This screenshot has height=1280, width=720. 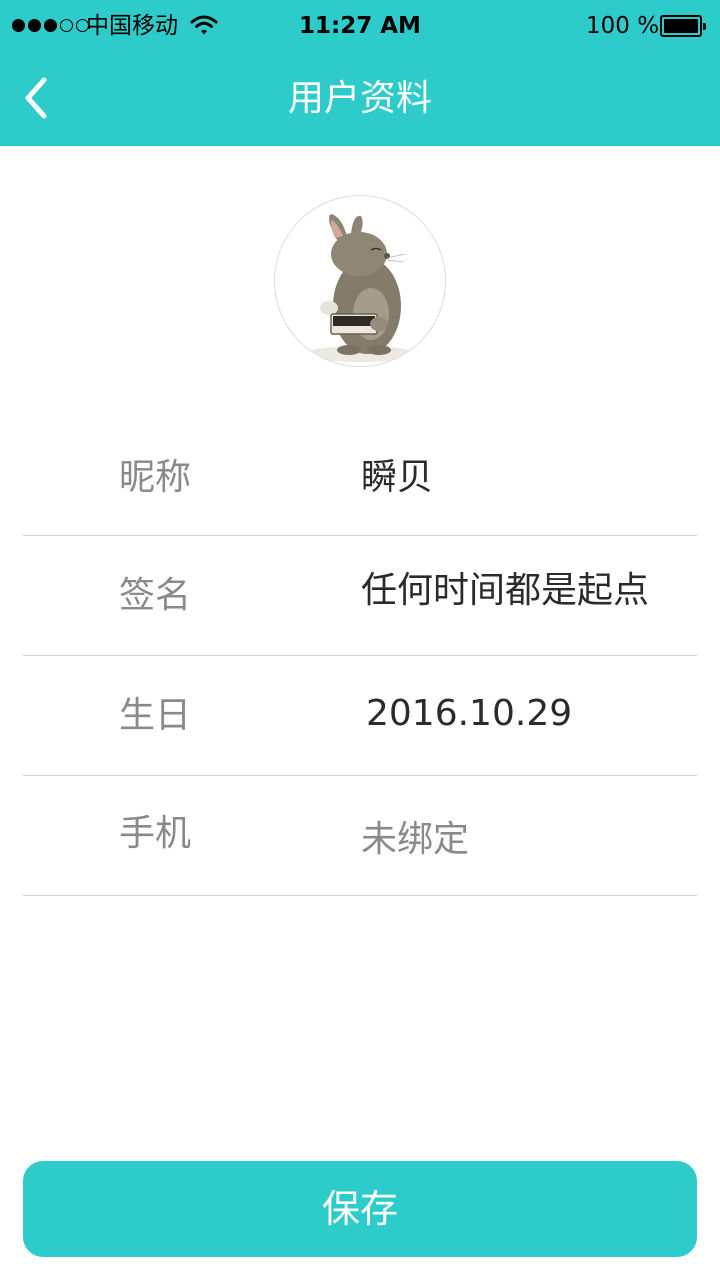 I want to click on row-divider, so click(x=360, y=895).